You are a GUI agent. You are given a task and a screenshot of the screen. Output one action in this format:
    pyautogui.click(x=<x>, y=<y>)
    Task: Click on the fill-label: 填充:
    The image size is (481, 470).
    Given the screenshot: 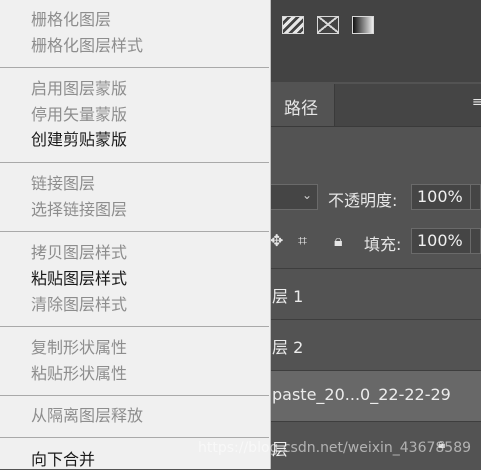 What is the action you would take?
    pyautogui.click(x=383, y=244)
    